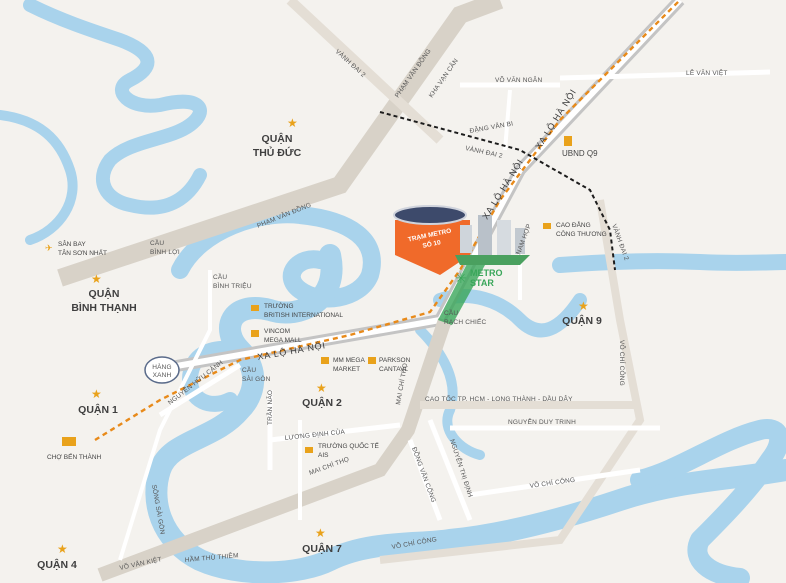 The height and width of the screenshot is (583, 786). I want to click on road-label-nguyen-duy-trinh: NGUYỄN DUY TRINH, so click(542, 421).